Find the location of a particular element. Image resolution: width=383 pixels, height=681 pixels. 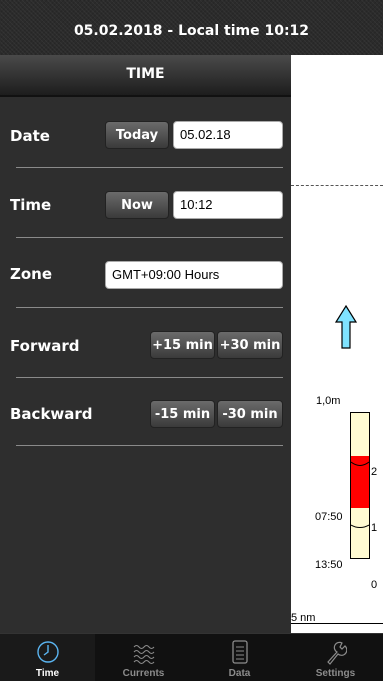

minus-30-min-button: -30 min is located at coordinates (250, 414).